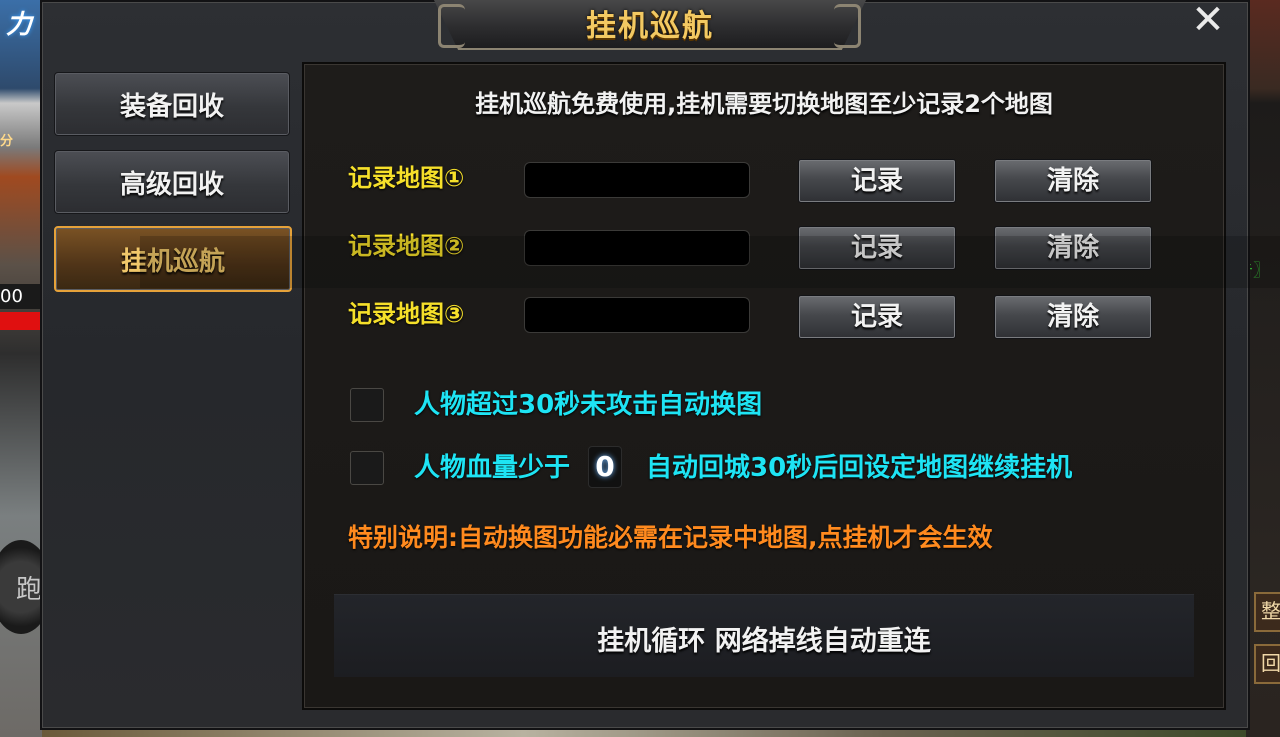 The height and width of the screenshot is (737, 1280). What do you see at coordinates (20, 321) in the screenshot?
I see `hp-bar` at bounding box center [20, 321].